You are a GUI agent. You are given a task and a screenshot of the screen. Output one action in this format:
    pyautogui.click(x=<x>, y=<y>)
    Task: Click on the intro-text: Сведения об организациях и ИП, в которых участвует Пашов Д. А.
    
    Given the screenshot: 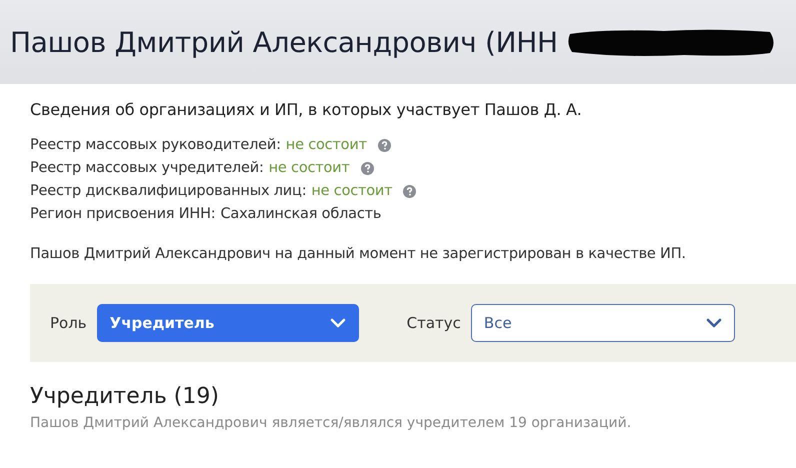 What is the action you would take?
    pyautogui.click(x=306, y=109)
    